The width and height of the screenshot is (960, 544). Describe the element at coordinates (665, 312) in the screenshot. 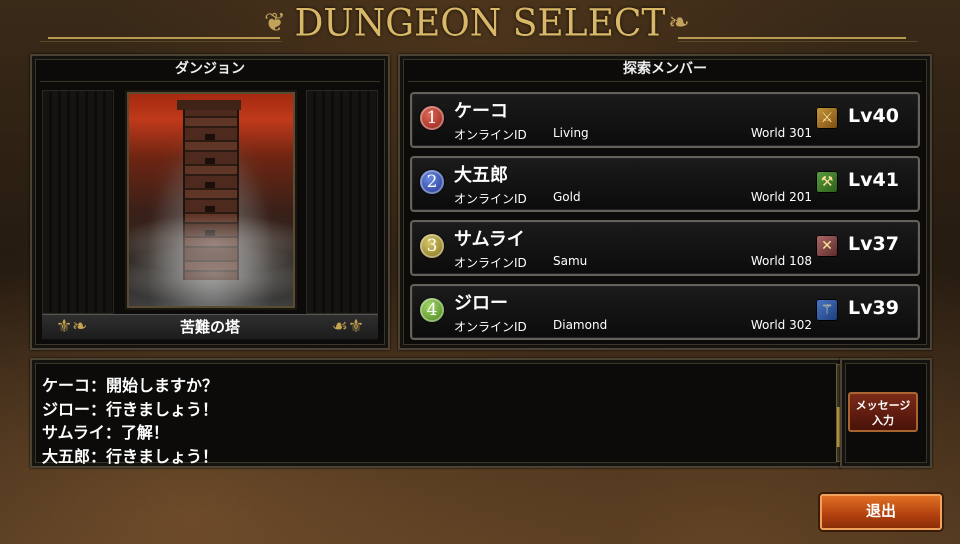

I see `member-card: 4 ジロー オンラインID Diamond World 302 ⚚ Lv39` at that location.